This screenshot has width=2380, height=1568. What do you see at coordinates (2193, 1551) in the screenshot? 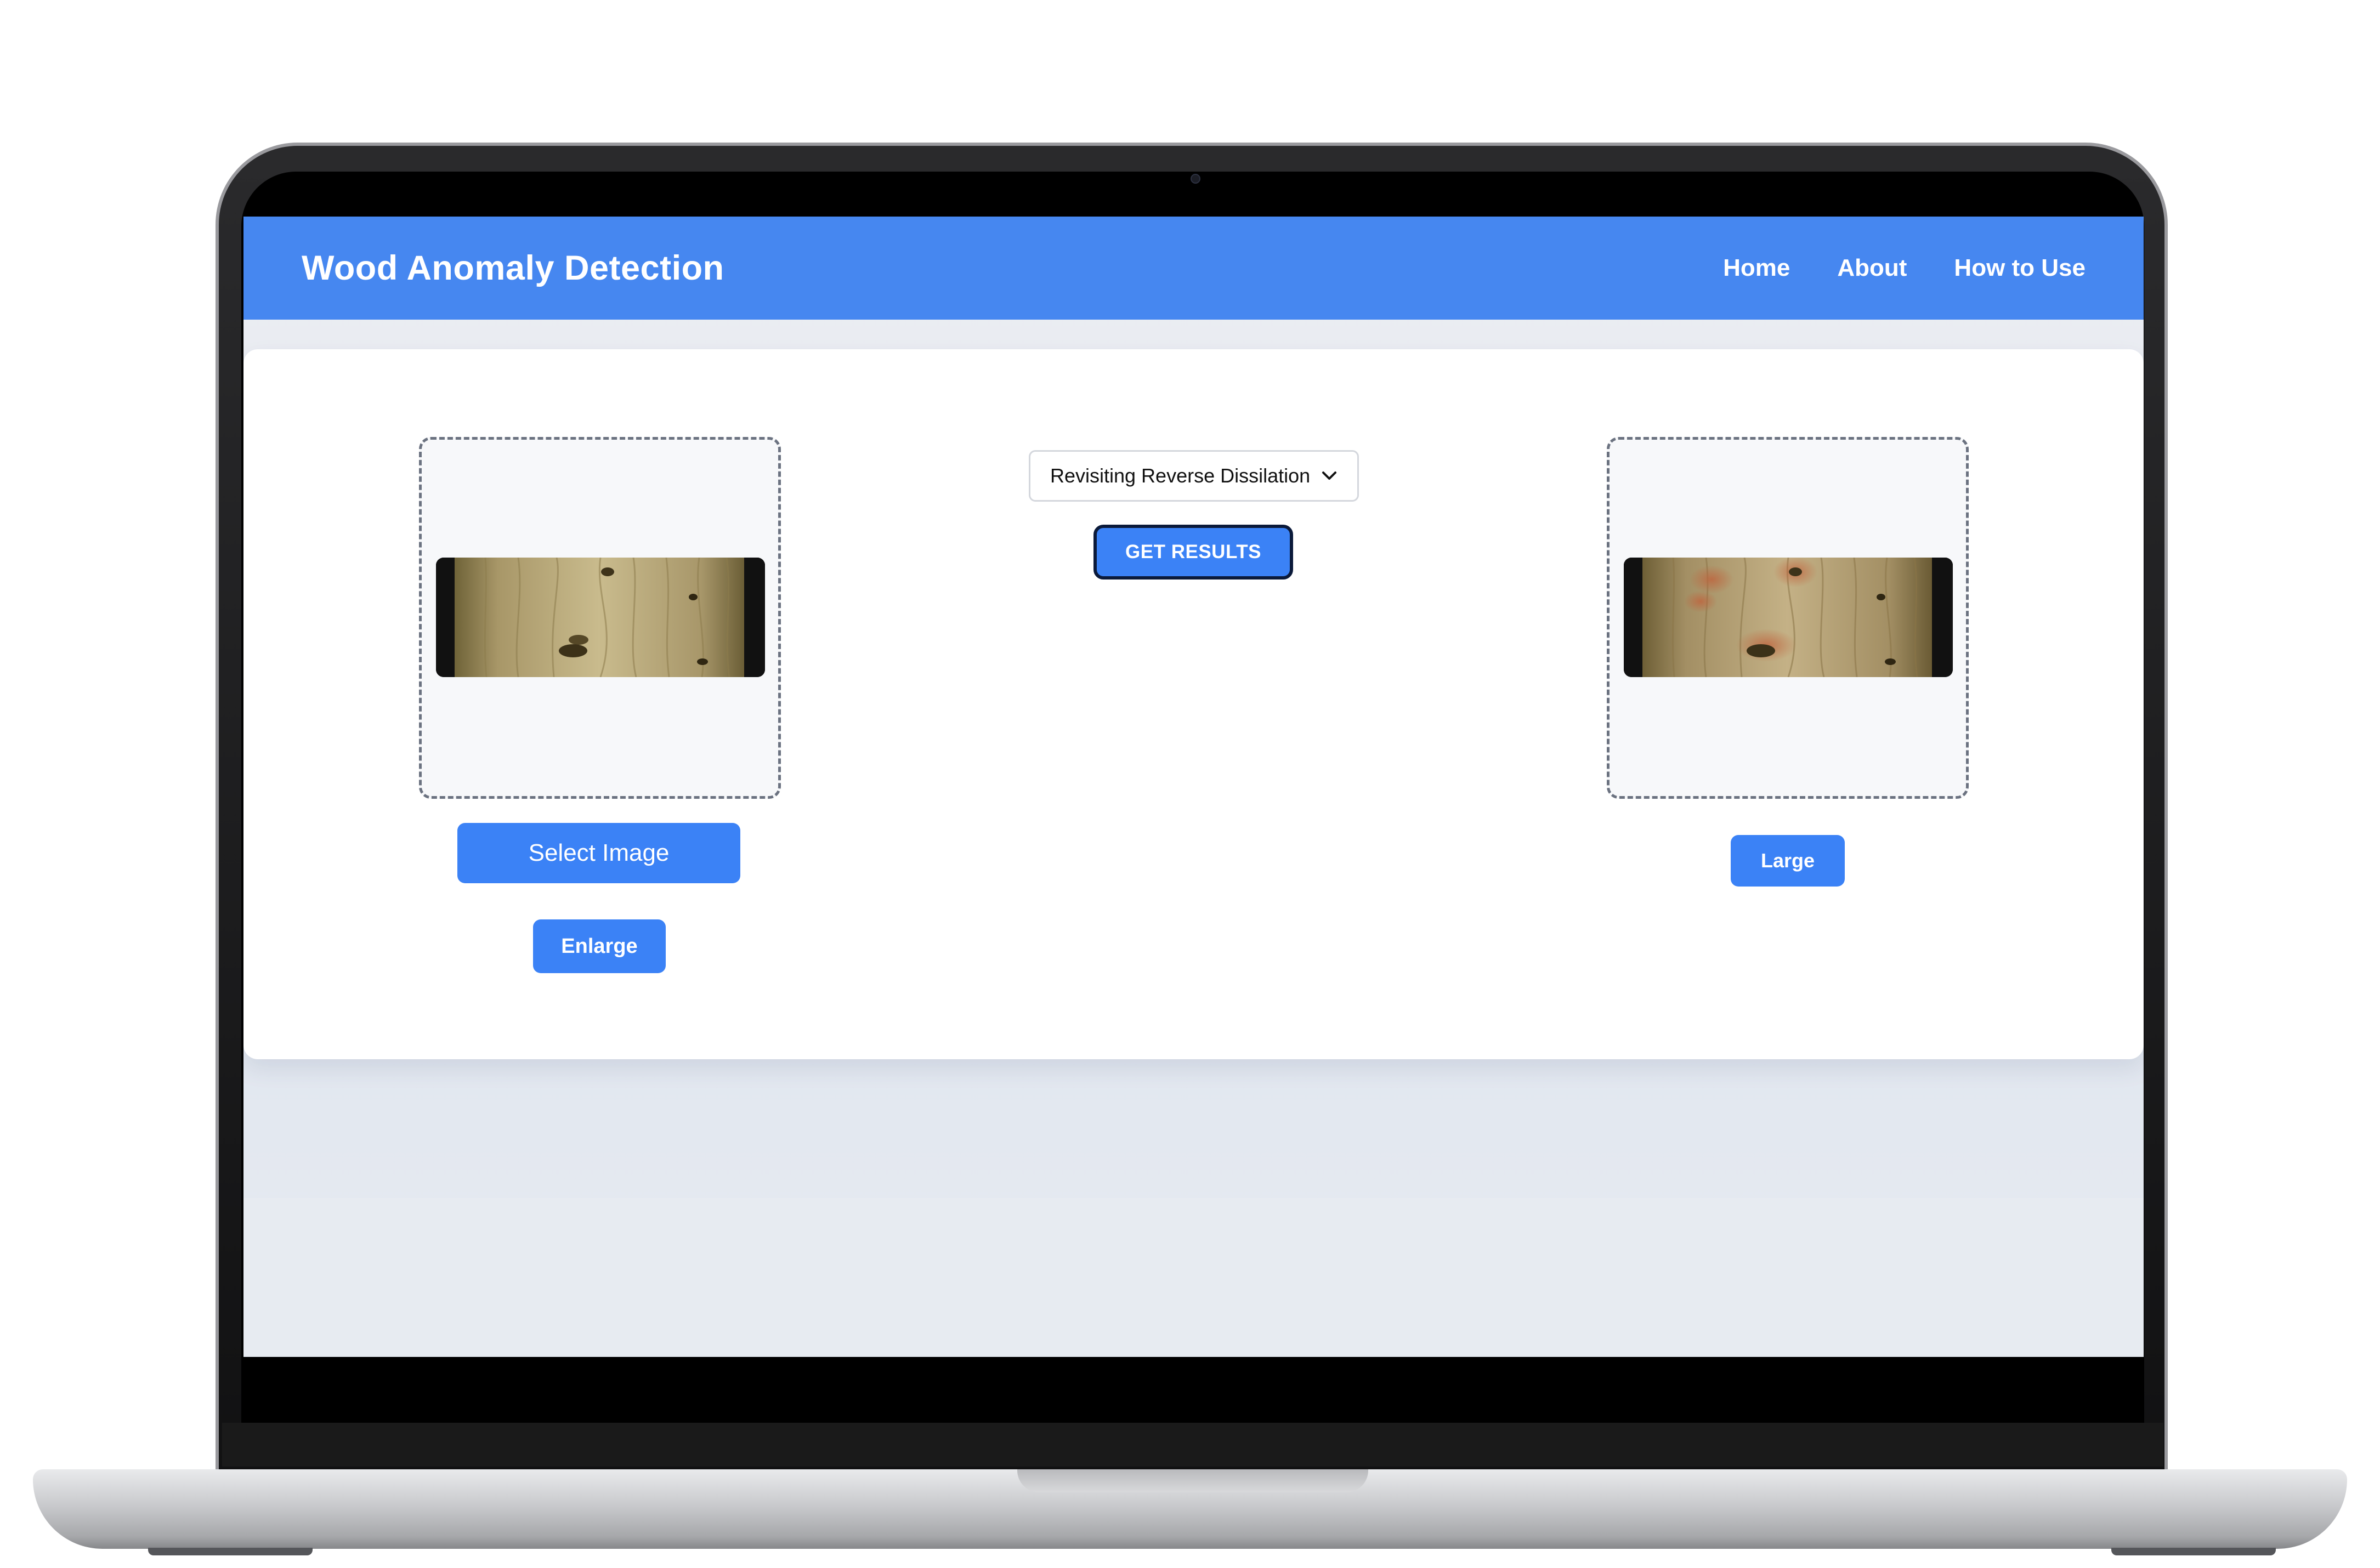
I see `laptop-foot-right` at bounding box center [2193, 1551].